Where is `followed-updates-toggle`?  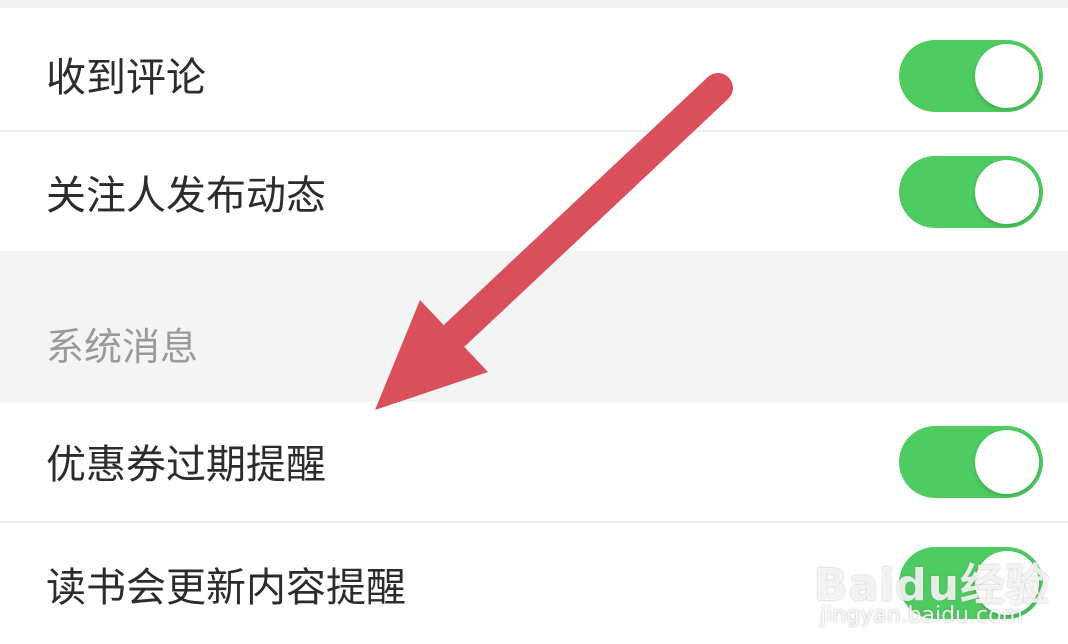
followed-updates-toggle is located at coordinates (971, 192).